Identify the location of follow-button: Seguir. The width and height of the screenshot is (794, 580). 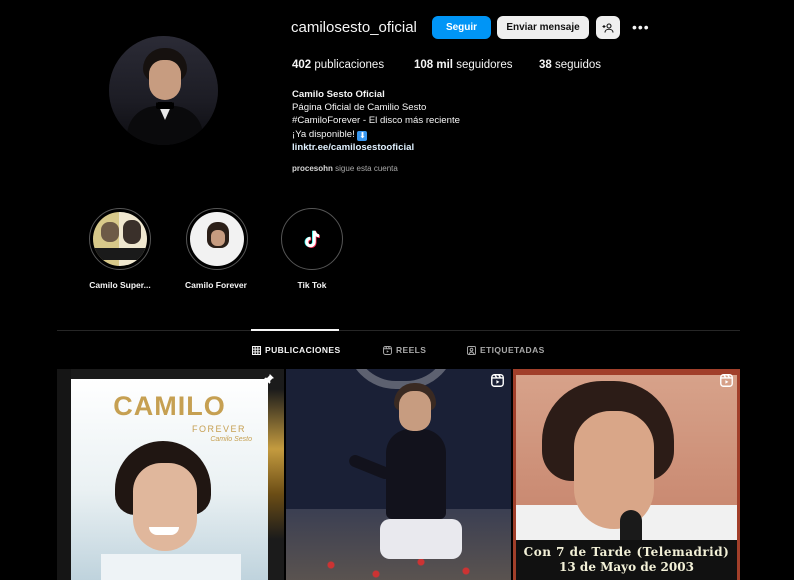
(461, 27).